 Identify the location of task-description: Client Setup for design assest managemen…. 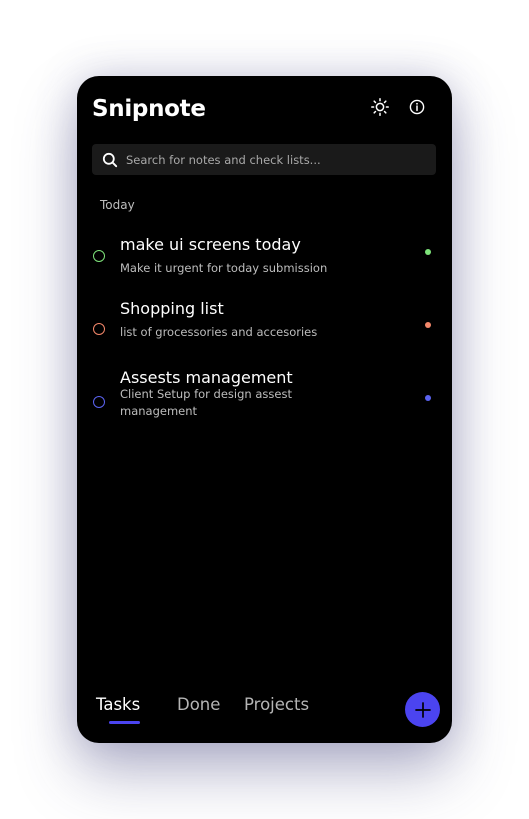
(206, 402).